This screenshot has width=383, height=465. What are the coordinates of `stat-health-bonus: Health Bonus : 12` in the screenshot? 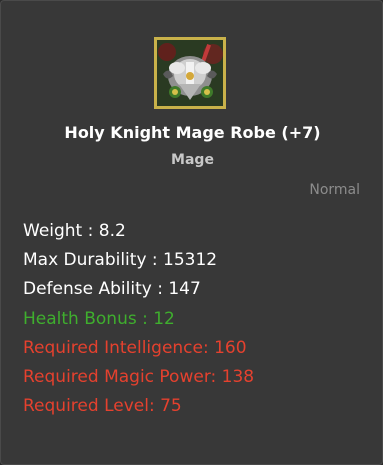 It's located at (99, 318).